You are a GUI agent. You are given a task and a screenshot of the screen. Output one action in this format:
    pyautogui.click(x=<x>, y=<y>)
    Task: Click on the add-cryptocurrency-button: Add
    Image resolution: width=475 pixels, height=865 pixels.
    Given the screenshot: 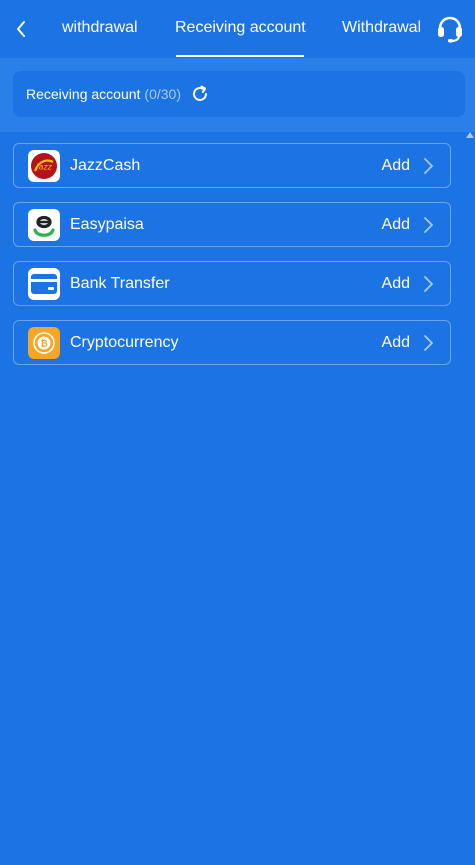 What is the action you would take?
    pyautogui.click(x=396, y=342)
    